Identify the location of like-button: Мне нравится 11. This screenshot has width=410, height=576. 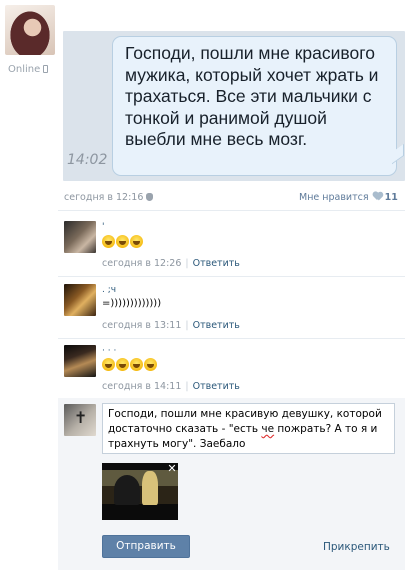
(348, 197).